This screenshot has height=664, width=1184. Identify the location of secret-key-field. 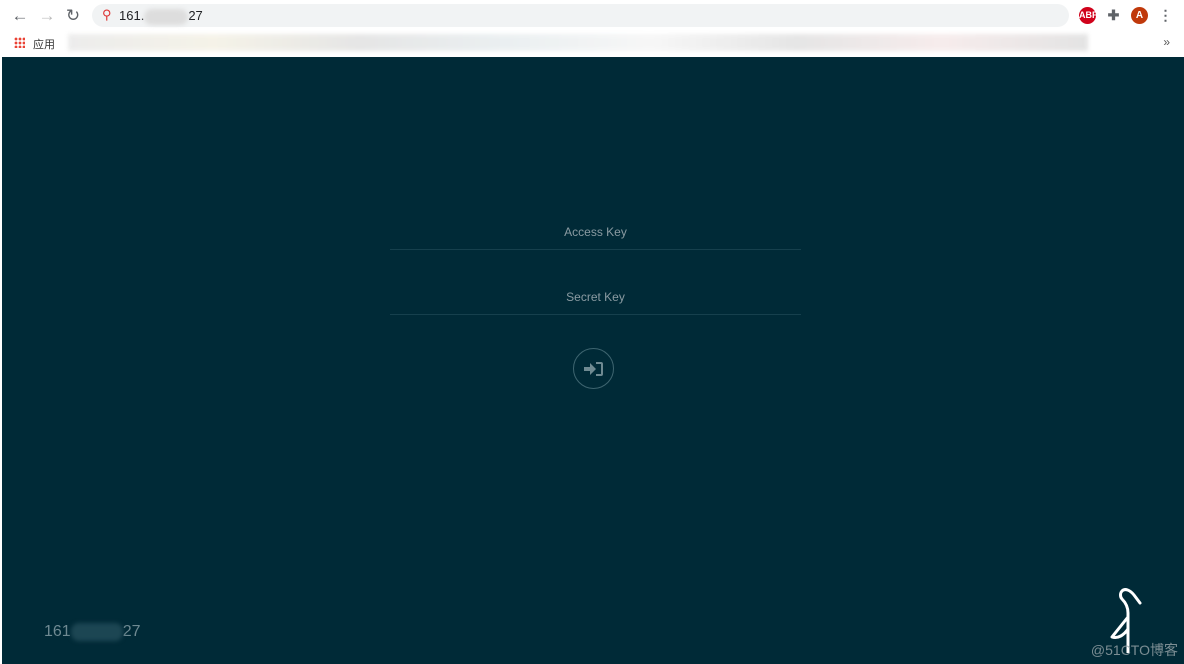
(595, 297).